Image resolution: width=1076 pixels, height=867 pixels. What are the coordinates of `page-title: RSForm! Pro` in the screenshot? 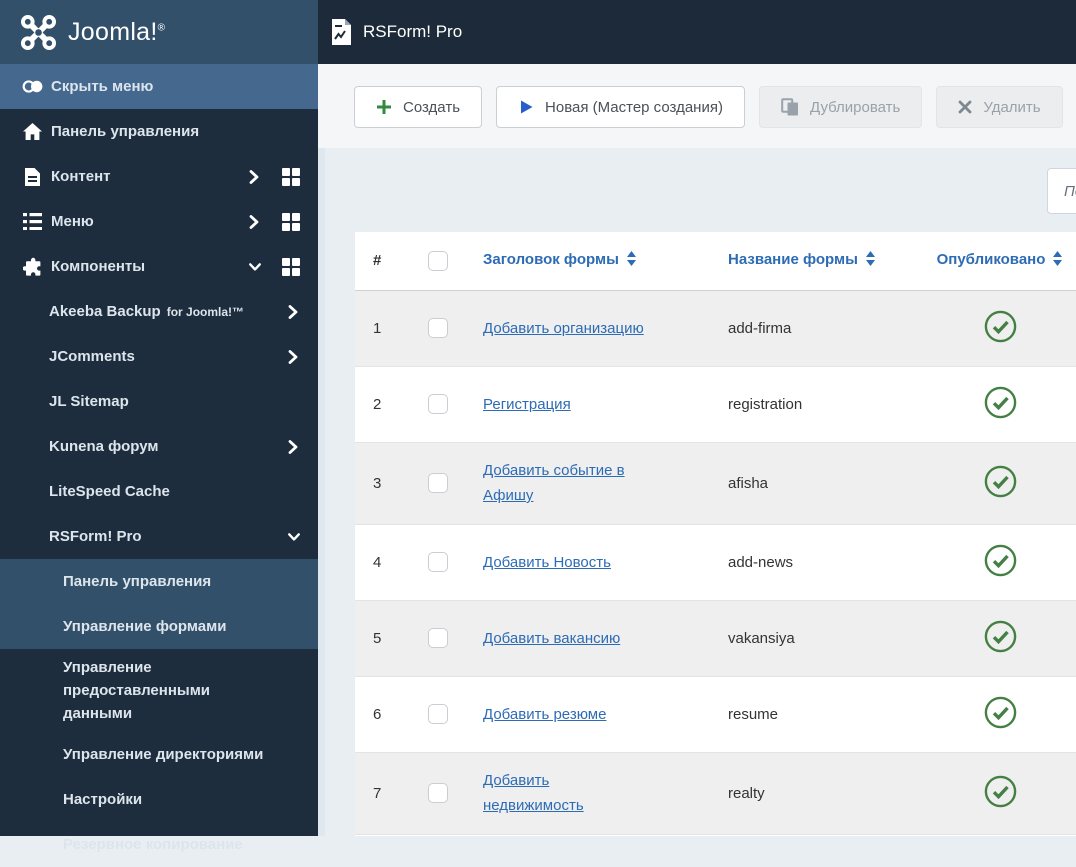 It's located at (413, 31).